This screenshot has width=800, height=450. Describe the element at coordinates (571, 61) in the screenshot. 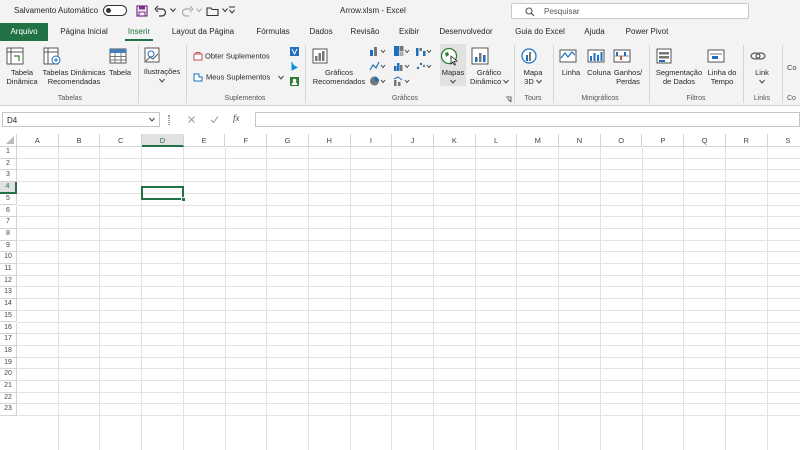

I see `sparkline-line-button: Linha` at that location.